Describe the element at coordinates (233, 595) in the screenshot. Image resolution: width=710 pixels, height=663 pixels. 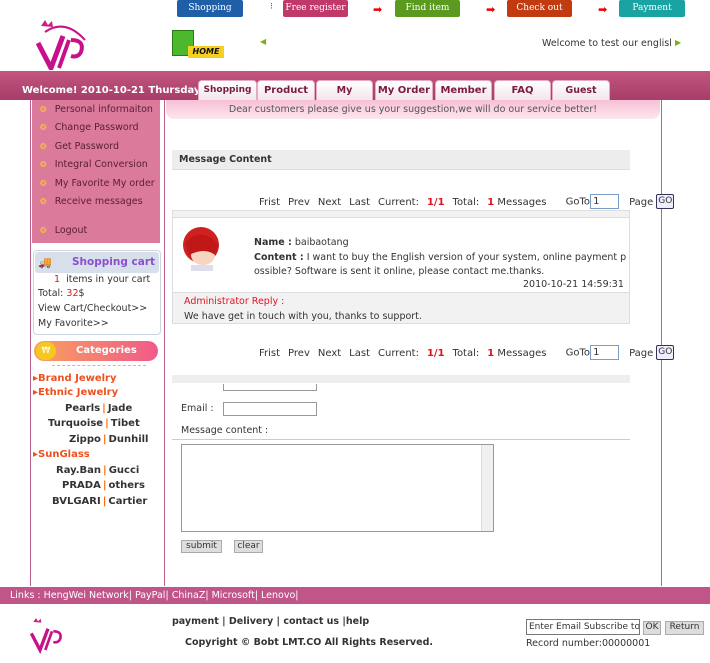
I see `link-microsoft: Microsoft` at that location.